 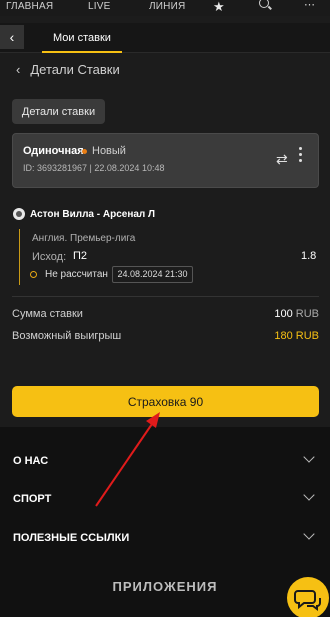 I want to click on ball-icon, so click(x=19, y=214).